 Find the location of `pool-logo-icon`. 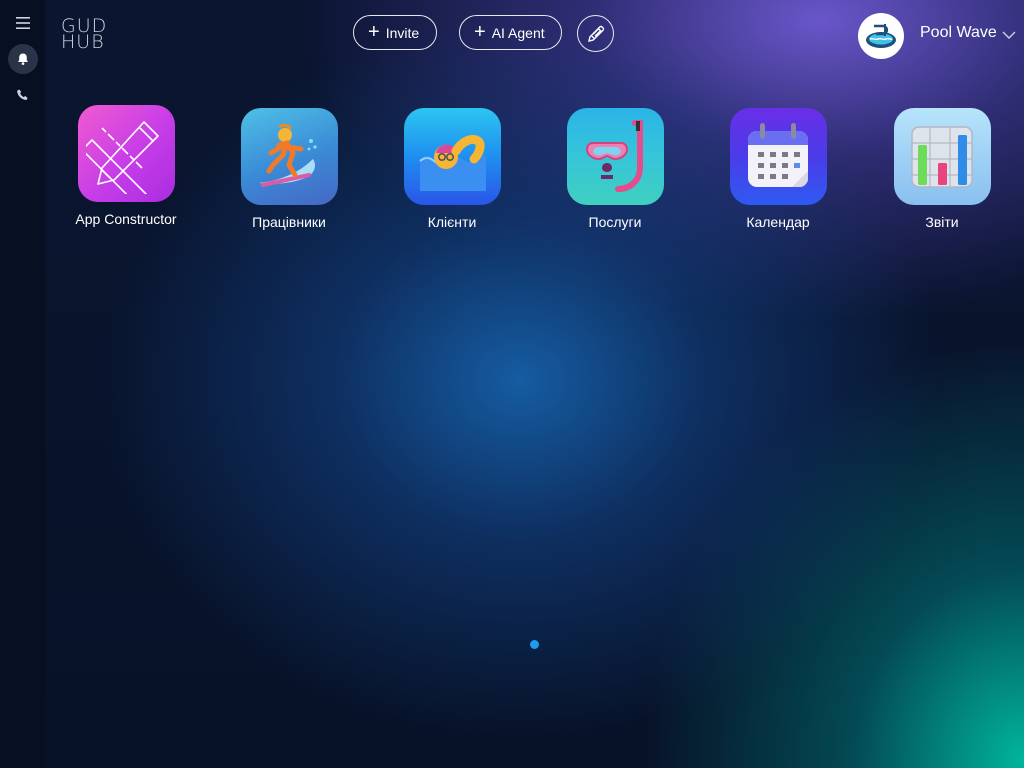

pool-logo-icon is located at coordinates (881, 36).